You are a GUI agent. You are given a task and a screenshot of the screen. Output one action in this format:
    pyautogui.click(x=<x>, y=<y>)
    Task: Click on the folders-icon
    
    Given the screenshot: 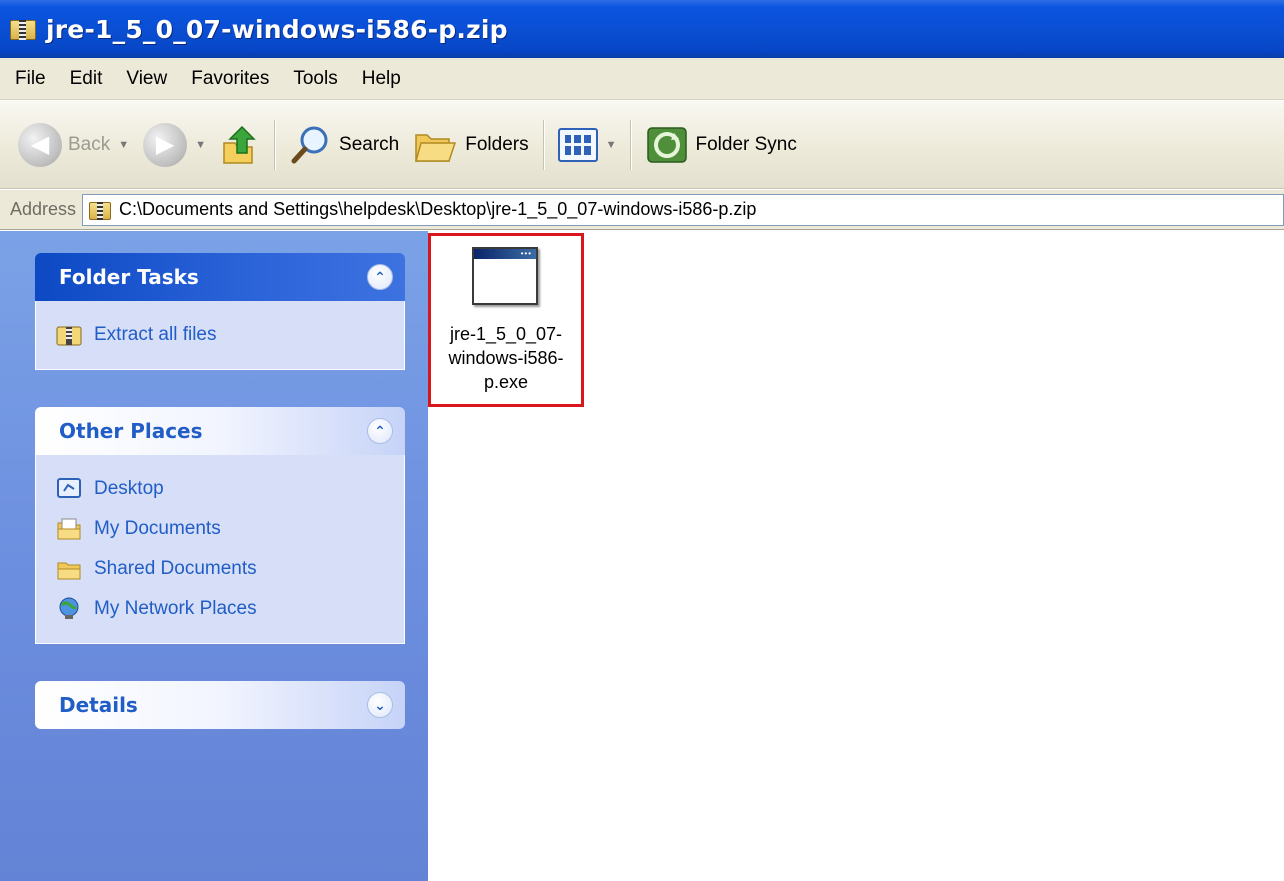 What is the action you would take?
    pyautogui.click(x=436, y=147)
    